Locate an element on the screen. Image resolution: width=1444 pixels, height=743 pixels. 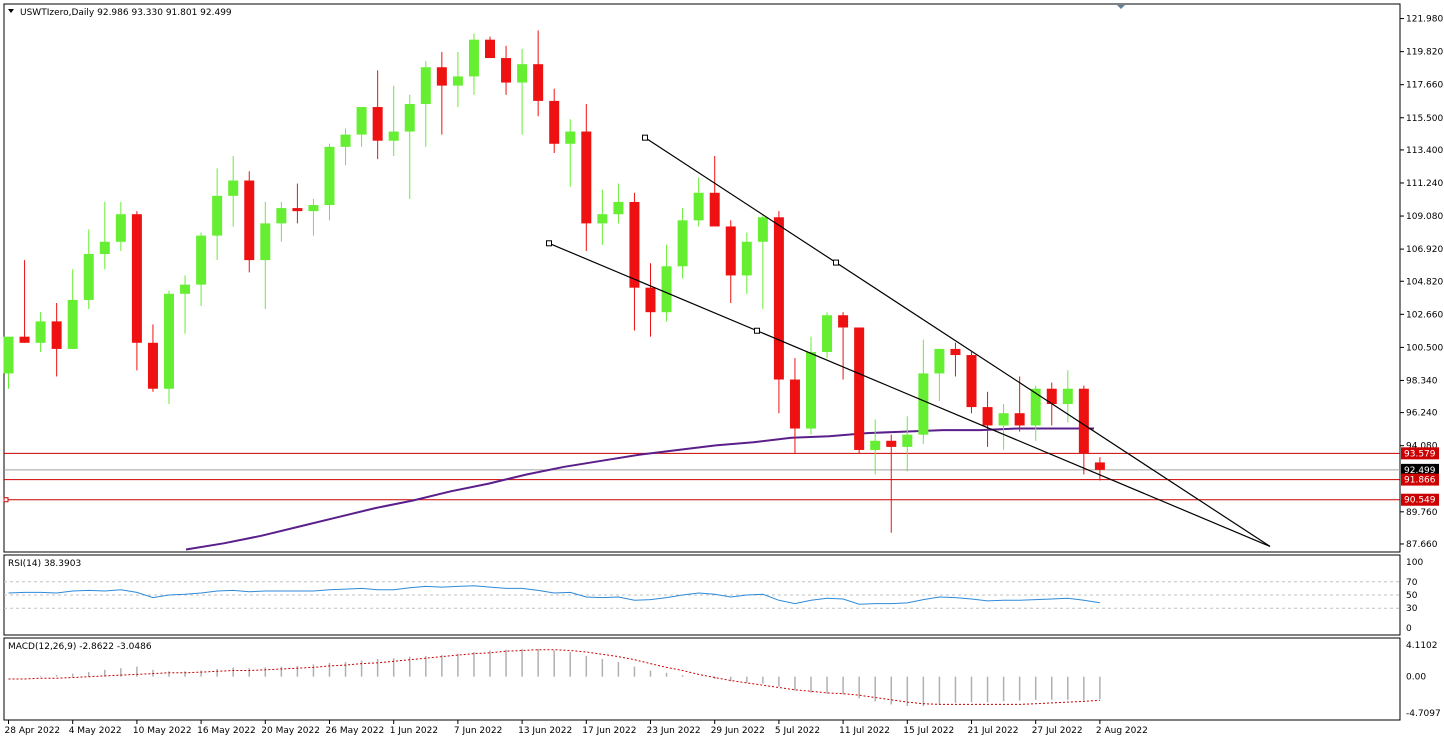
macd-layer is located at coordinates (554, 677).